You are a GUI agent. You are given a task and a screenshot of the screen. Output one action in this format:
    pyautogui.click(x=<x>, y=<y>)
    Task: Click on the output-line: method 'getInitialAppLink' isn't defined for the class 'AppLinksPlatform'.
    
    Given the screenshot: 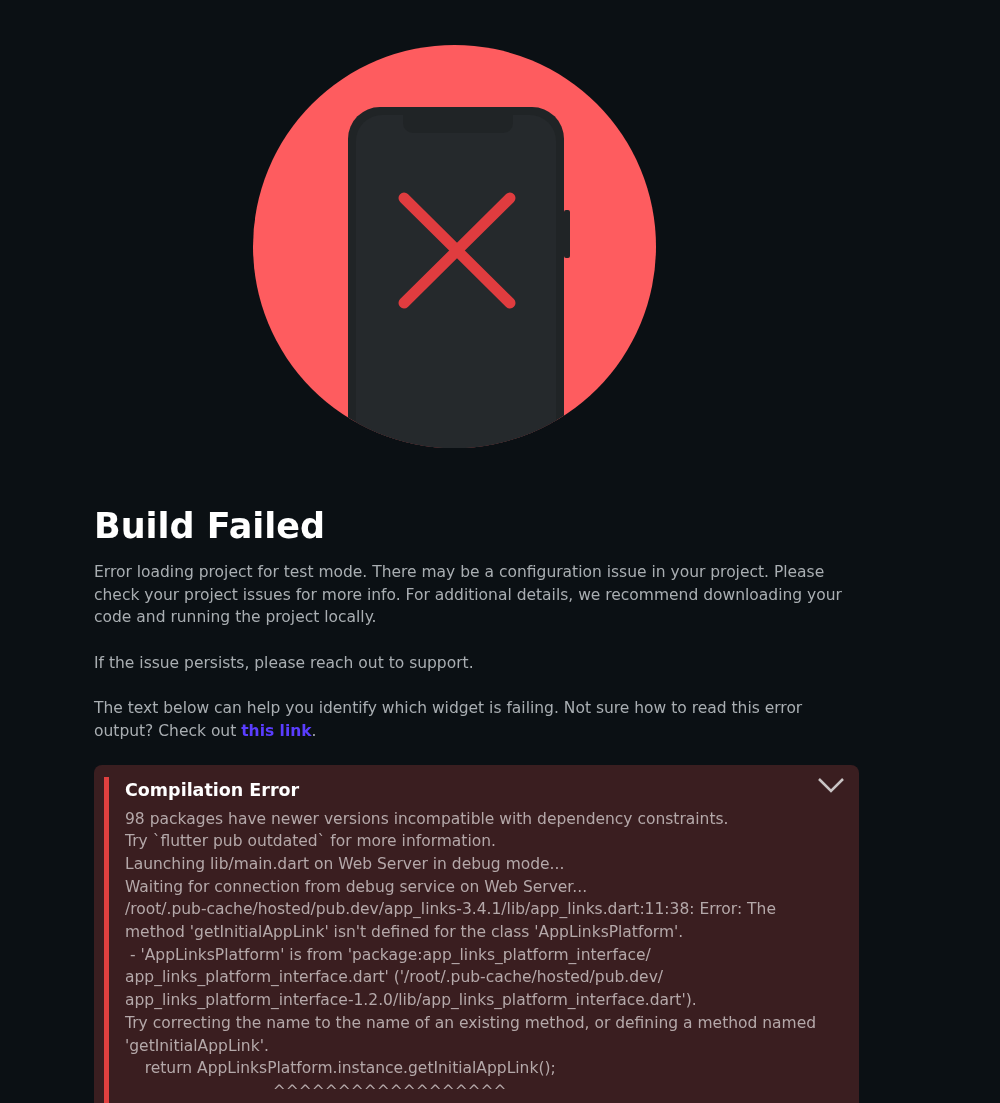 What is the action you would take?
    pyautogui.click(x=405, y=933)
    